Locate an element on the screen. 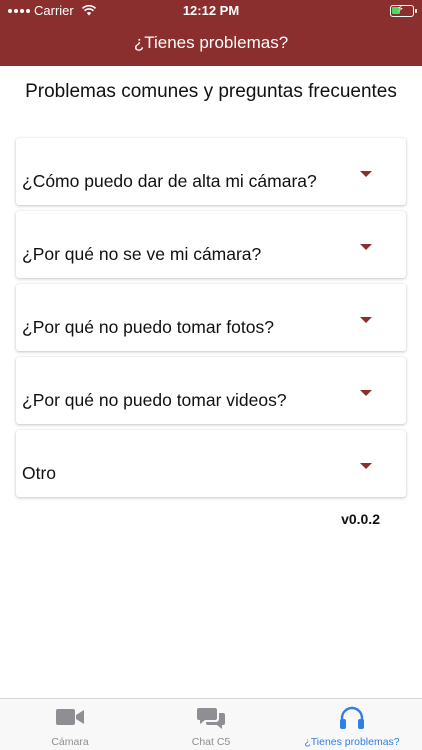 The height and width of the screenshot is (750, 422). status-bar: Carrier 12:12 PM ⚡ is located at coordinates (211, 11).